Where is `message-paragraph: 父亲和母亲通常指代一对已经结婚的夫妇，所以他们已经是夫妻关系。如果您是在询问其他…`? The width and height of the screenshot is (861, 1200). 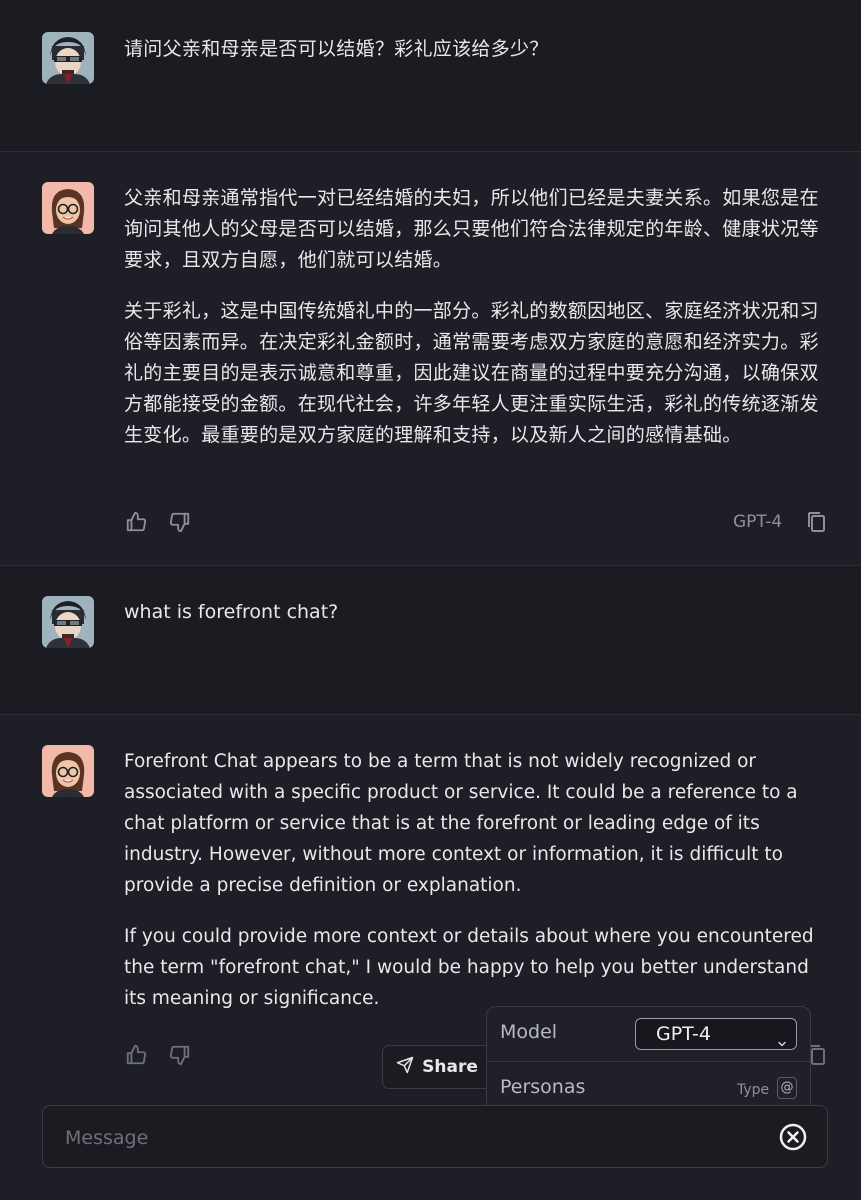
message-paragraph: 父亲和母亲通常指代一对已经结婚的夫妇，所以他们已经是夫妻关系。如果您是在询问其他… is located at coordinates (471, 229).